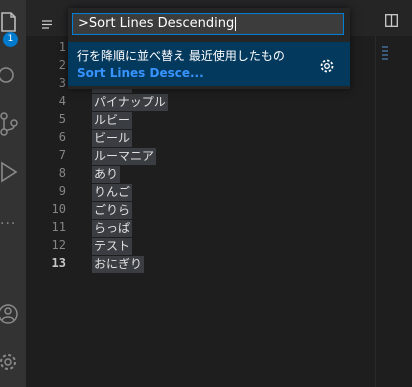 The image size is (412, 387). I want to click on text-caret, so click(236, 23).